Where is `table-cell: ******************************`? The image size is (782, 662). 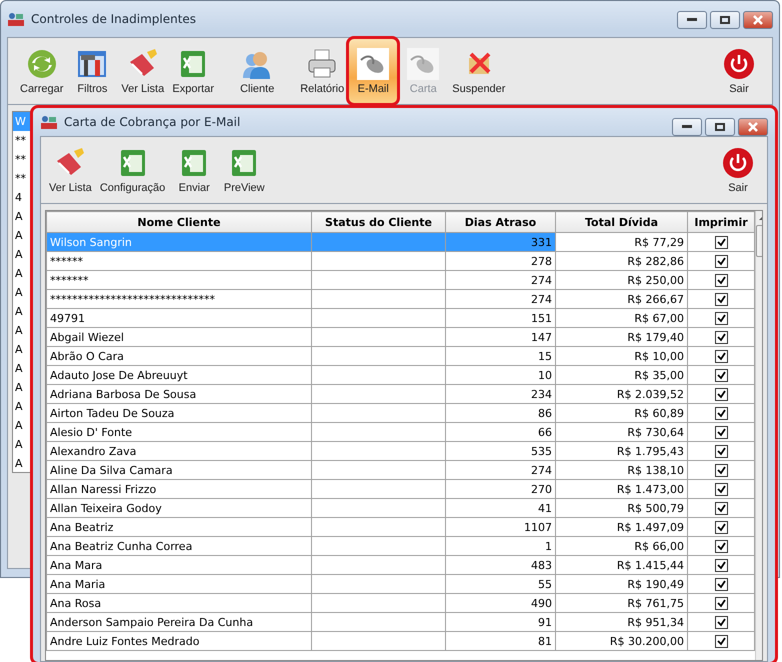 table-cell: ****************************** is located at coordinates (179, 299).